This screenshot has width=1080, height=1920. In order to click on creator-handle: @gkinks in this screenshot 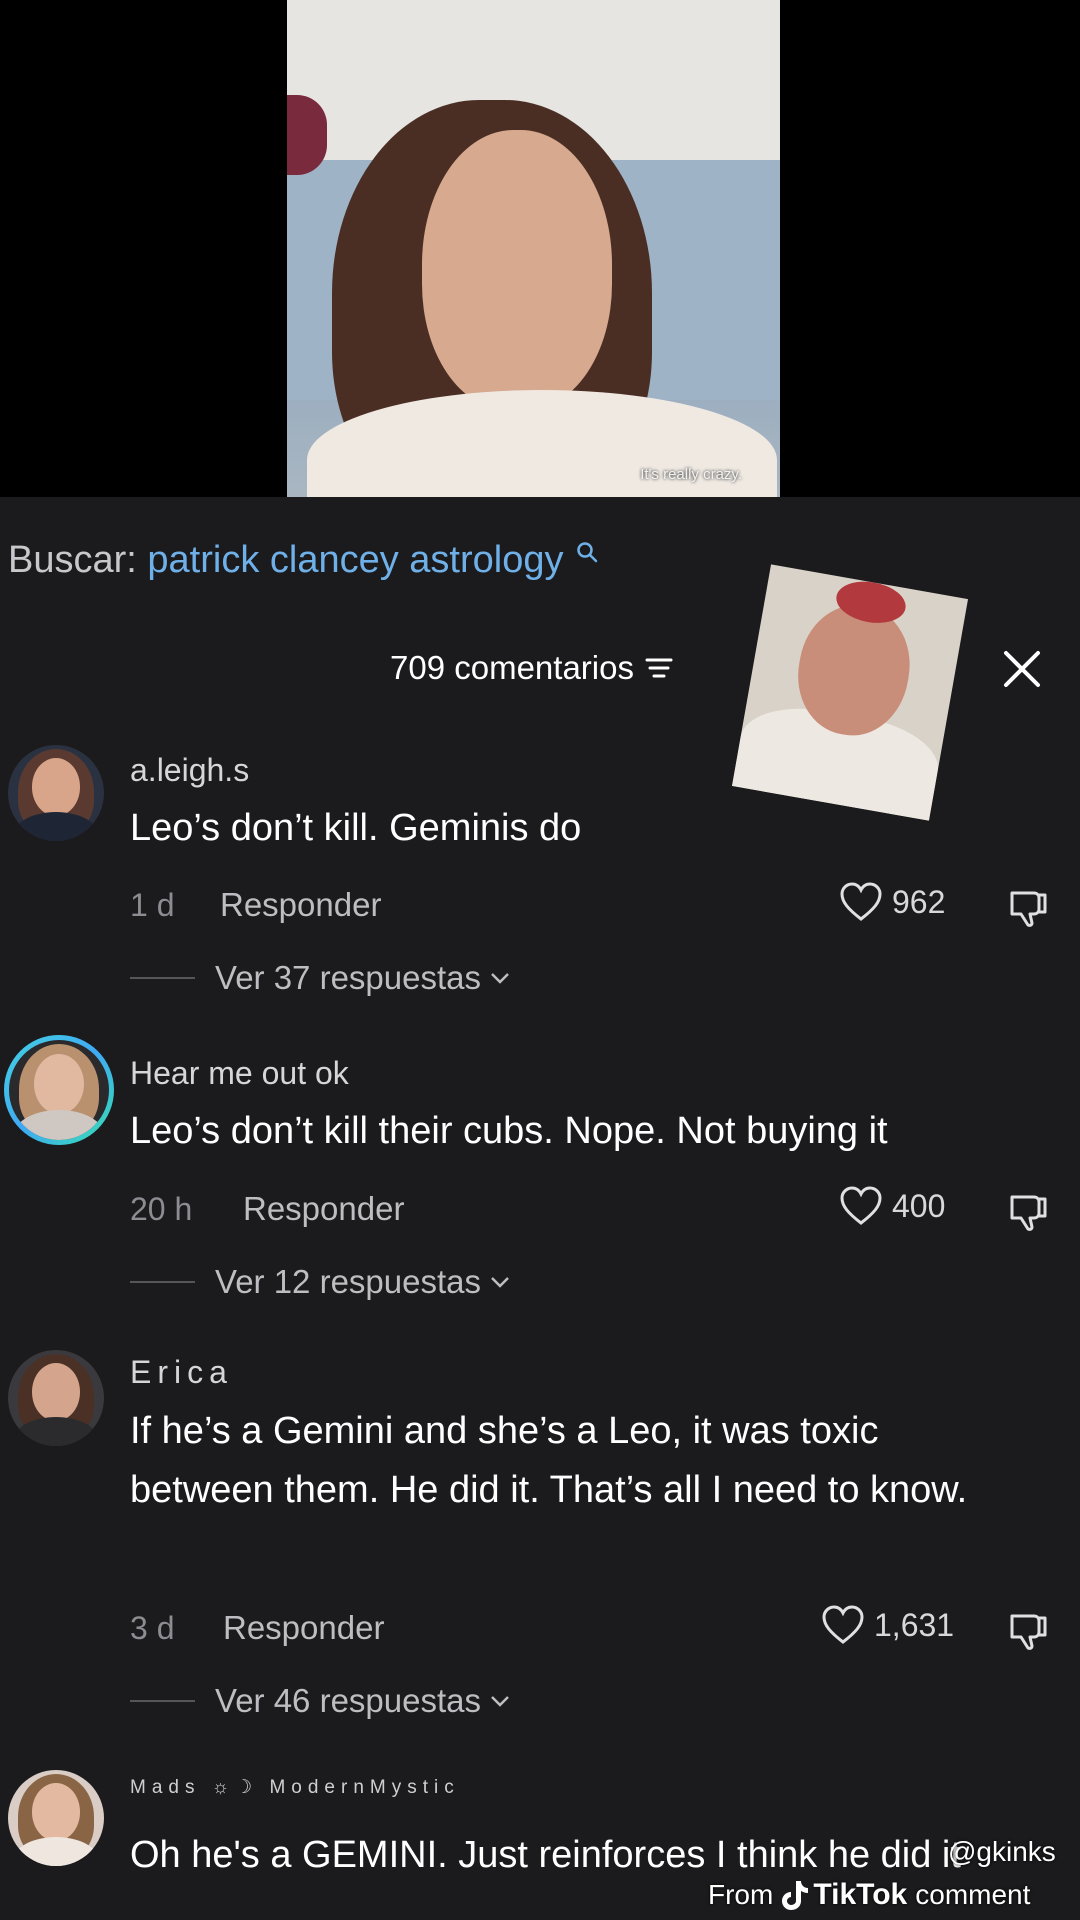, I will do `click(1002, 1851)`.